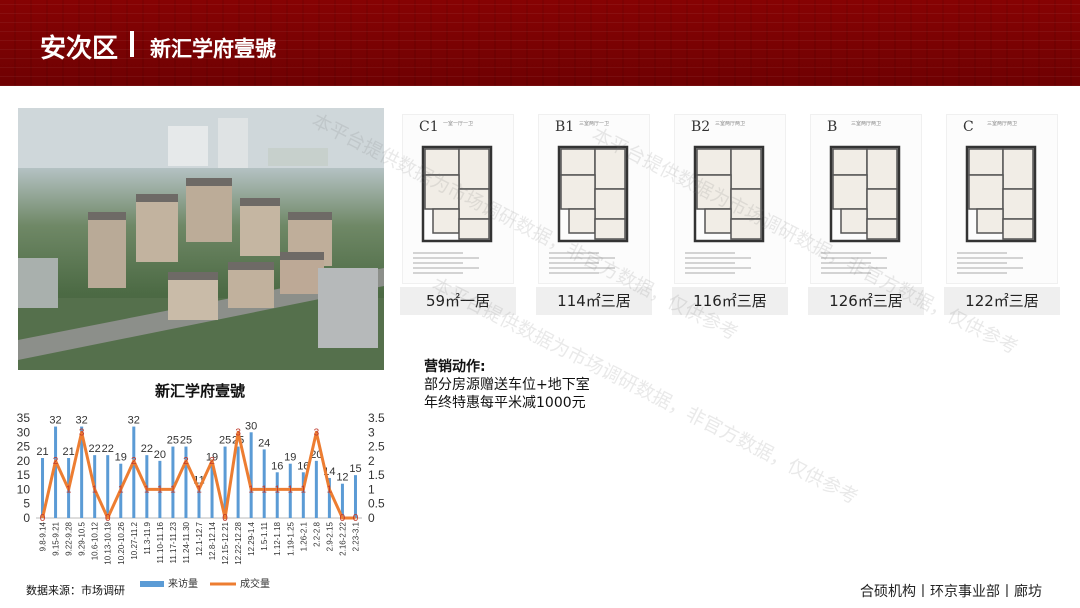 The image size is (1080, 608). Describe the element at coordinates (134, 461) in the screenshot. I see `deals-data-label: 2` at that location.